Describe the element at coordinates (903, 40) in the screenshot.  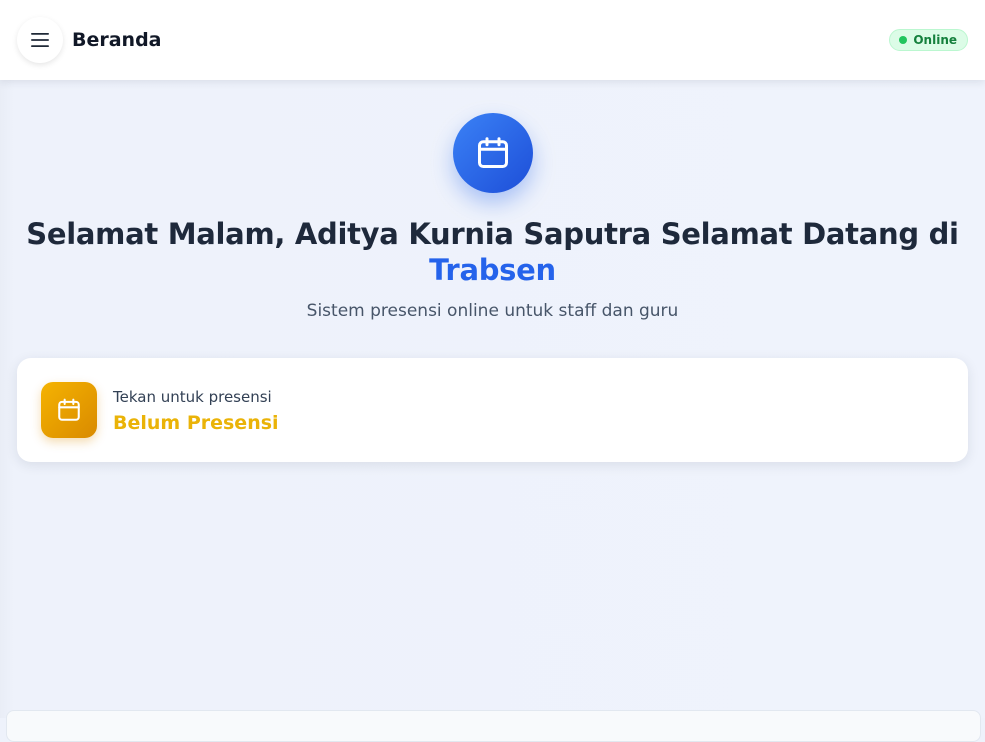
I see `status-dot-icon` at that location.